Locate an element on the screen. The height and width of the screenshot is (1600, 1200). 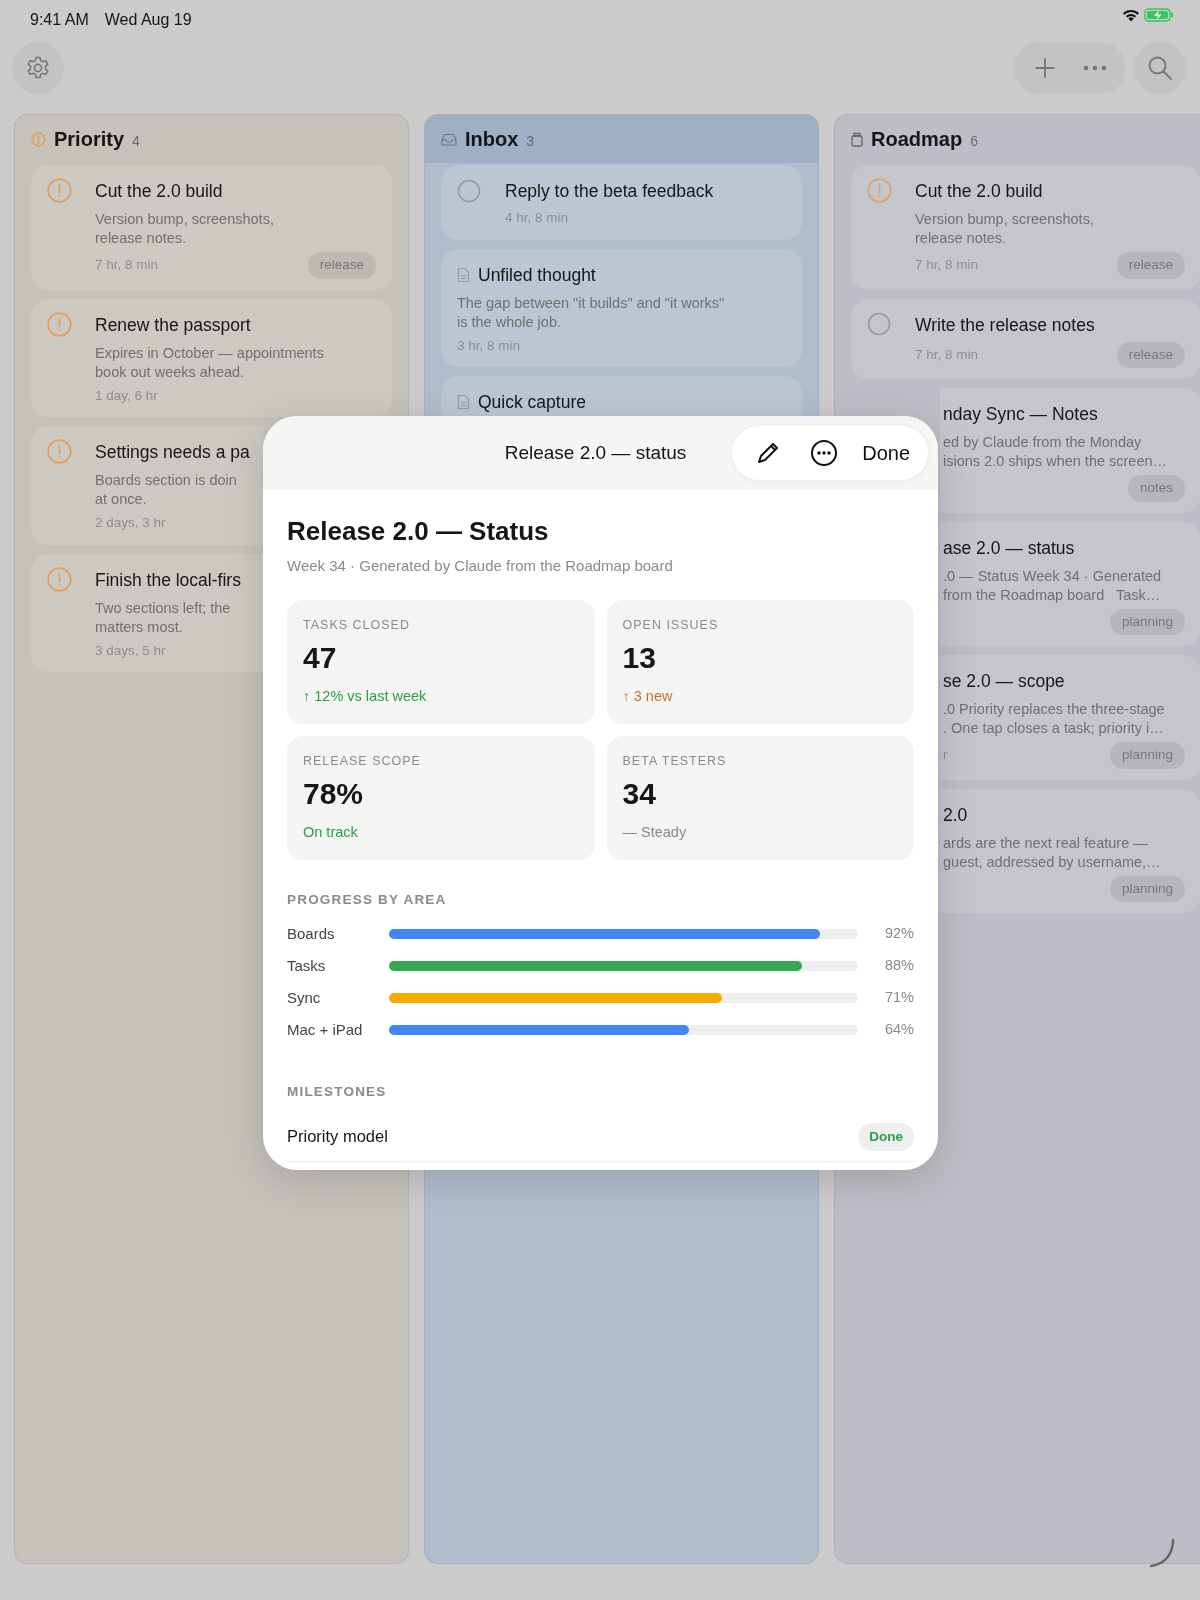
section-title: MILESTONES is located at coordinates (337, 1091).